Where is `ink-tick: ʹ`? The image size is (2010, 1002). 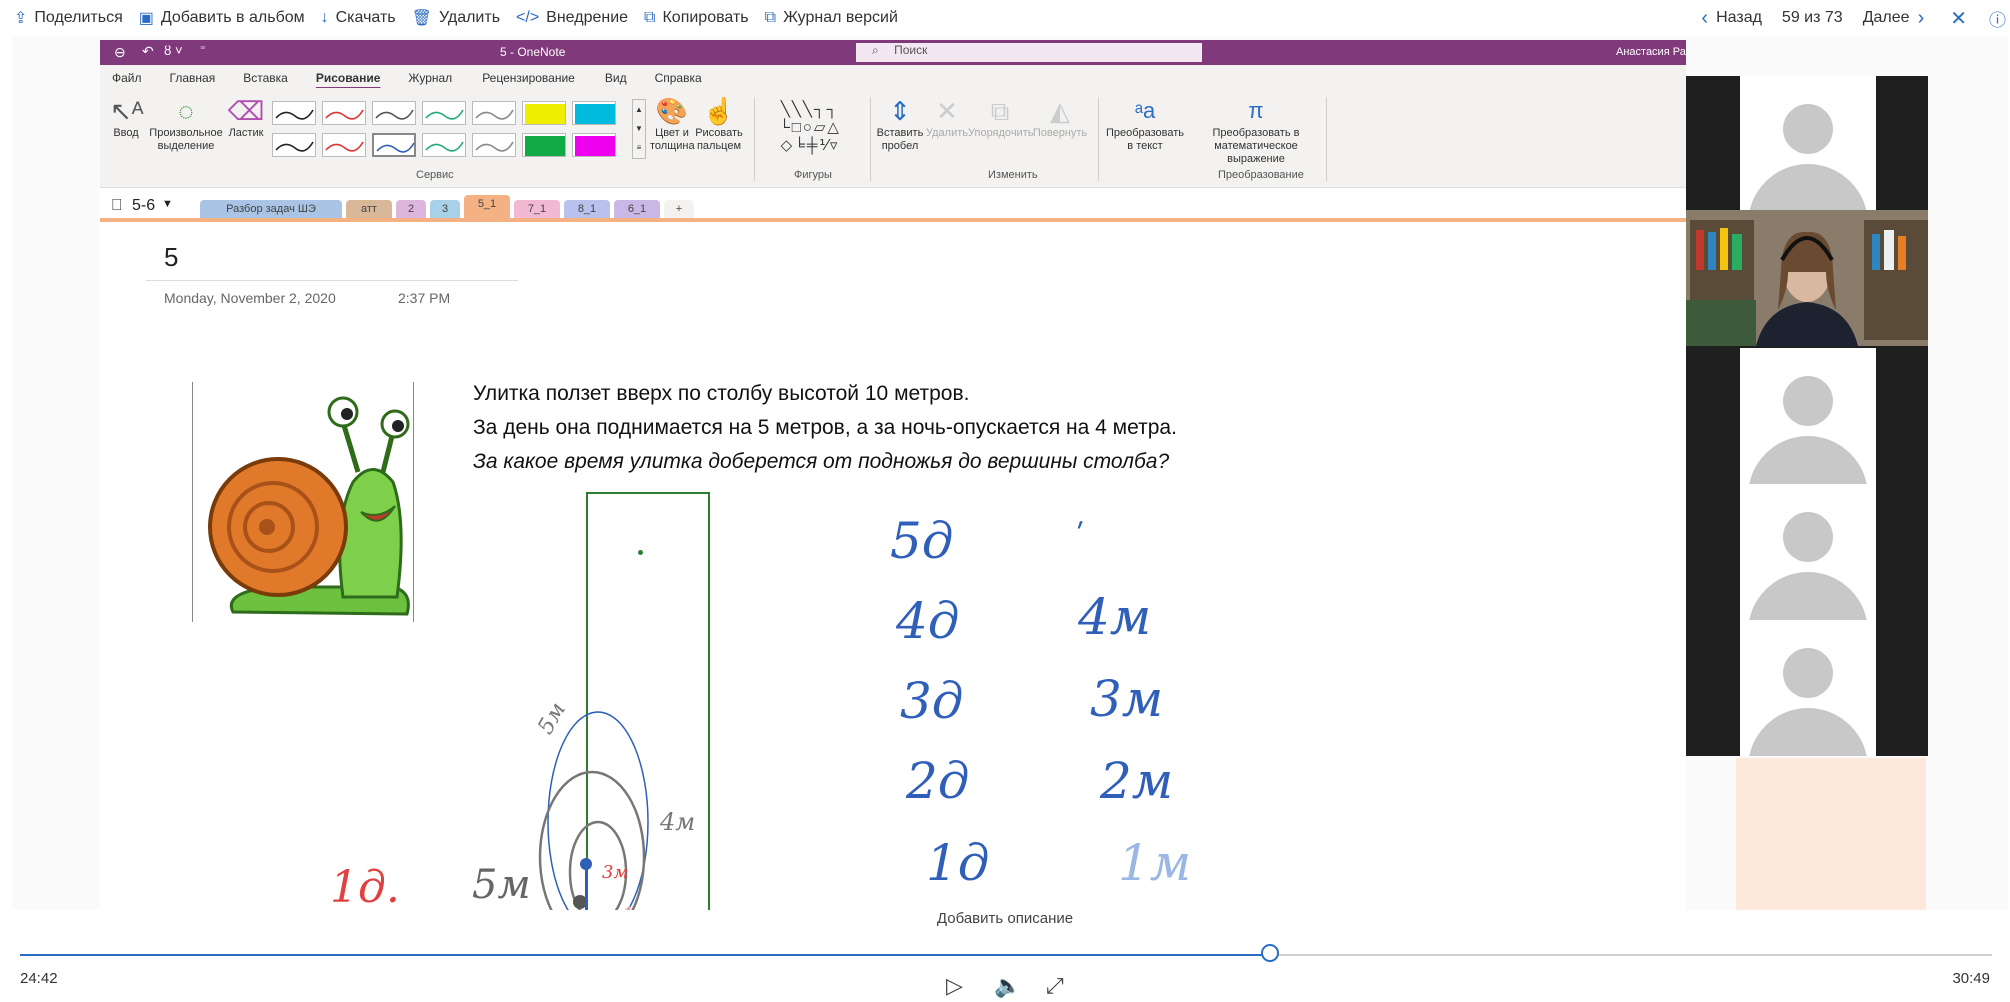 ink-tick: ʹ is located at coordinates (1080, 535).